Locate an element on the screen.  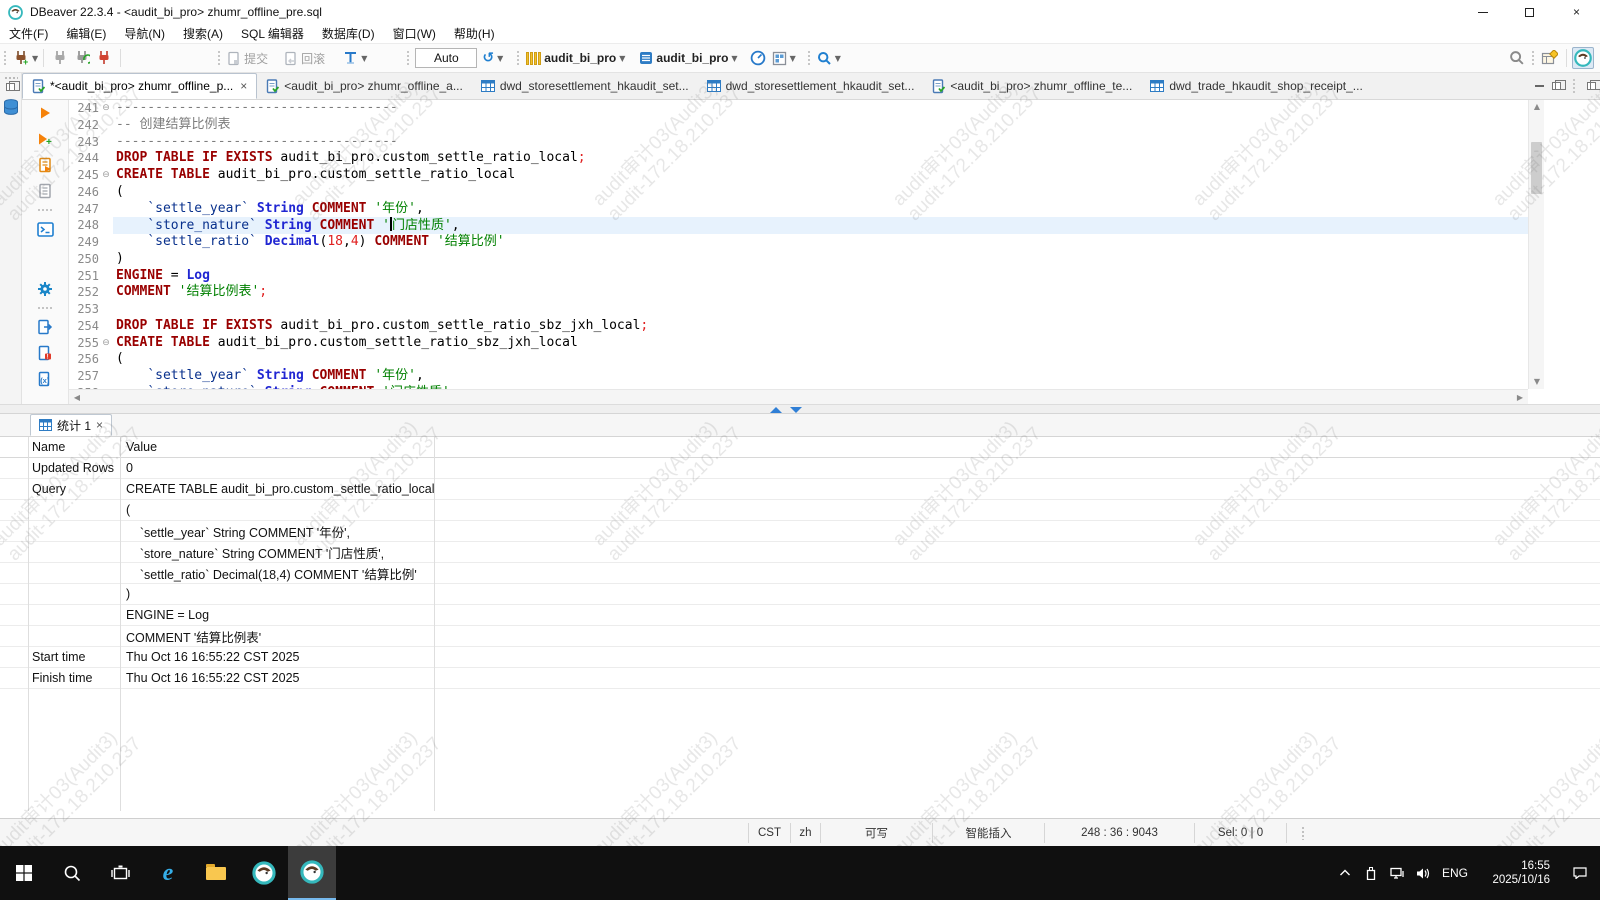
grid-row-2: ( is located at coordinates (800, 510).